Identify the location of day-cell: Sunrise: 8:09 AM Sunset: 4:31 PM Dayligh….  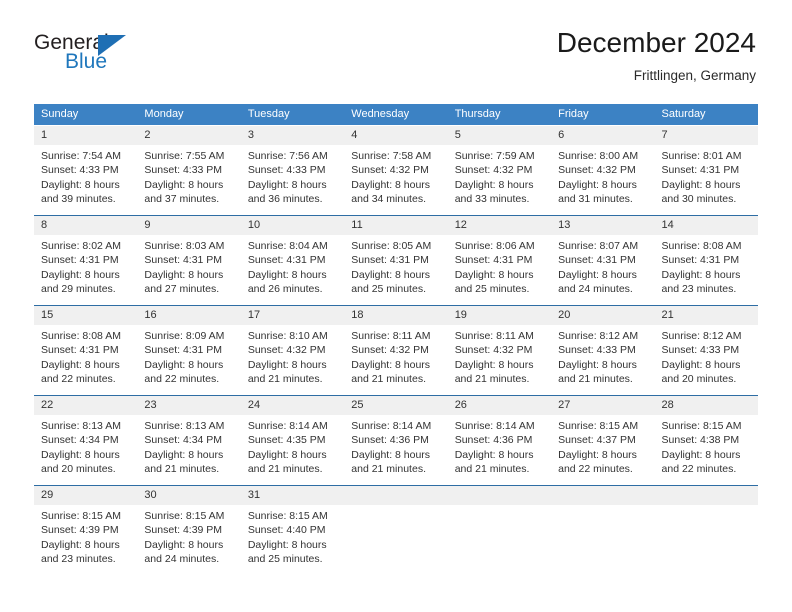
(188, 360).